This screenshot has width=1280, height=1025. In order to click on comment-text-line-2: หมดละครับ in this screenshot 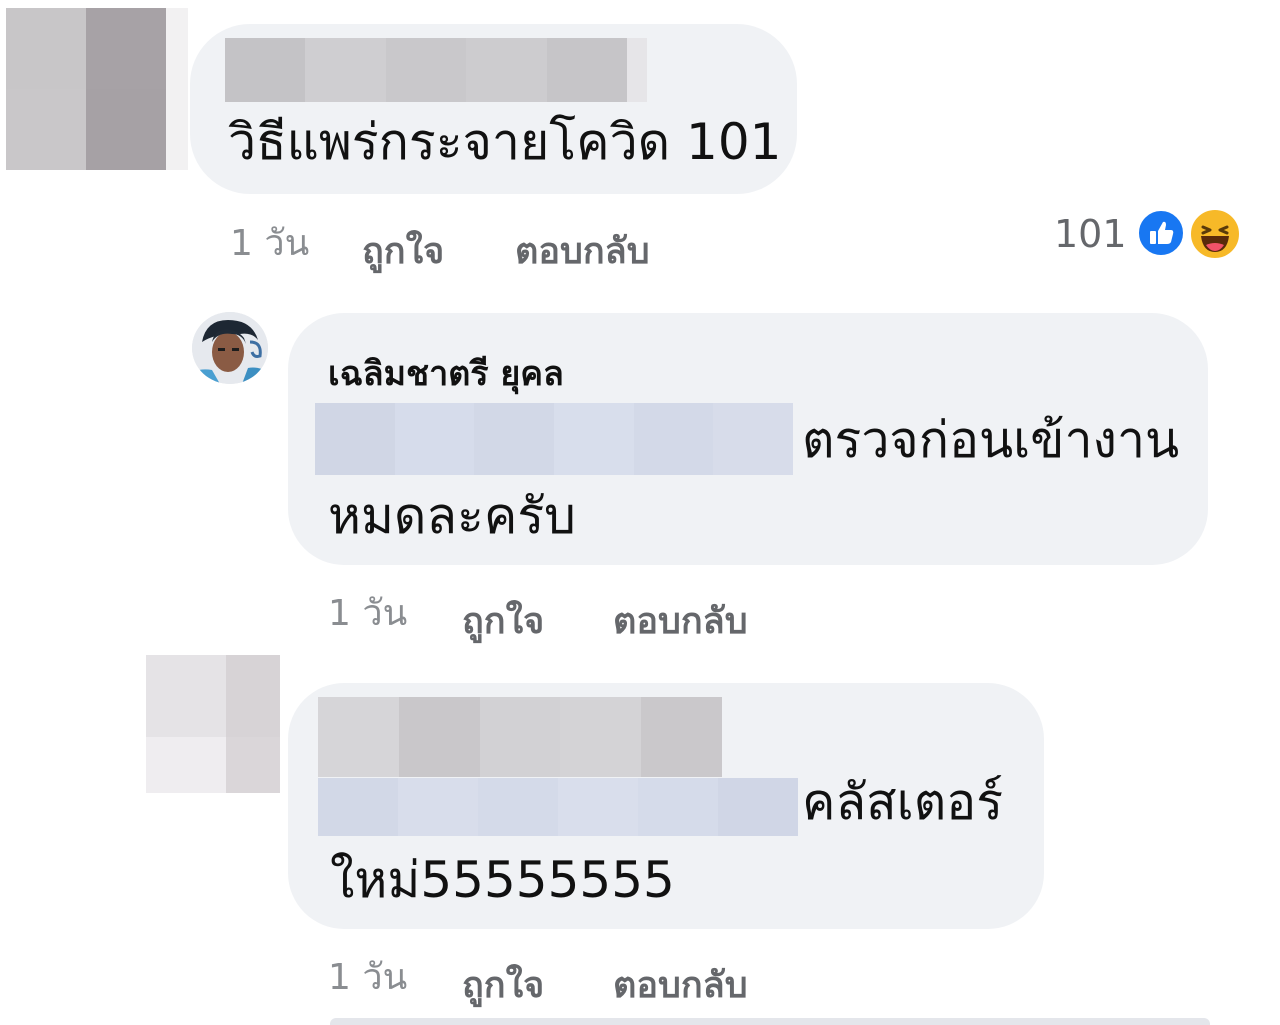, I will do `click(452, 516)`.